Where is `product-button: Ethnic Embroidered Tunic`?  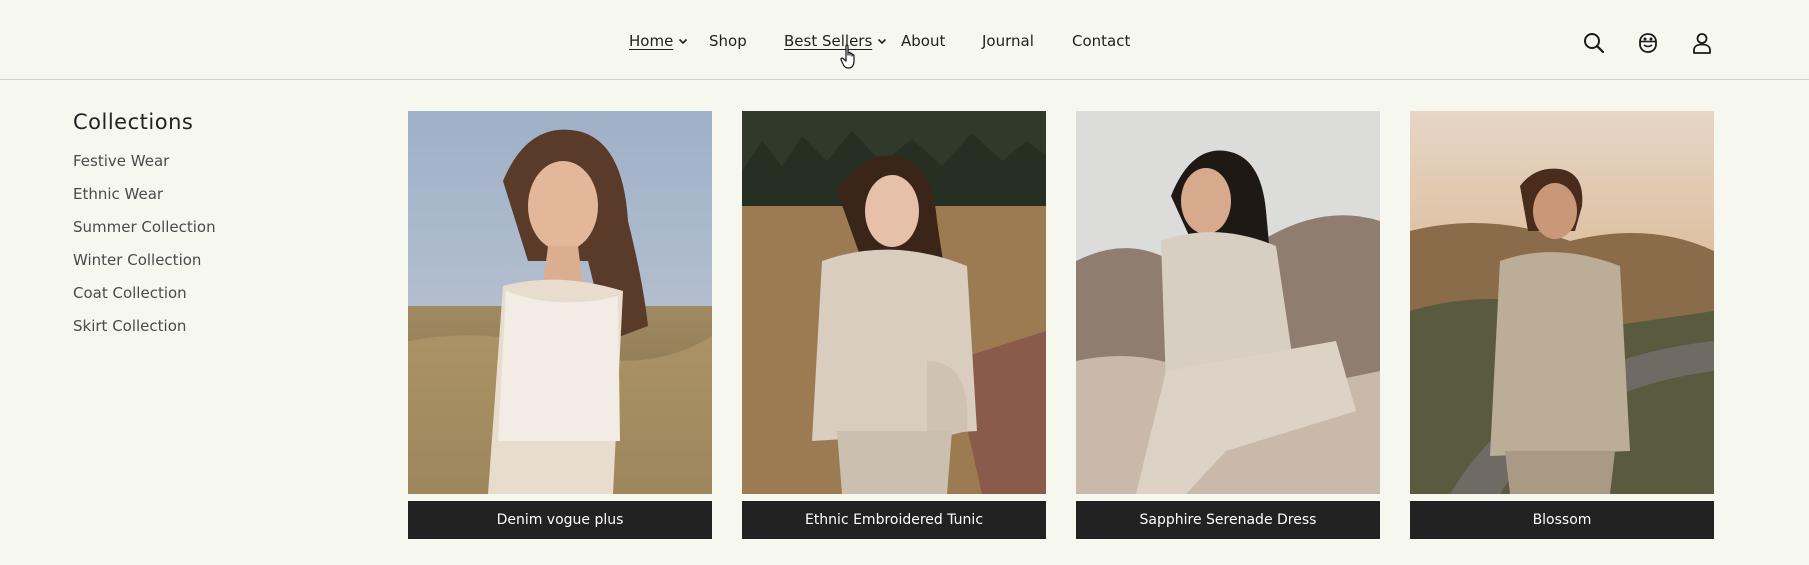
product-button: Ethnic Embroidered Tunic is located at coordinates (894, 520).